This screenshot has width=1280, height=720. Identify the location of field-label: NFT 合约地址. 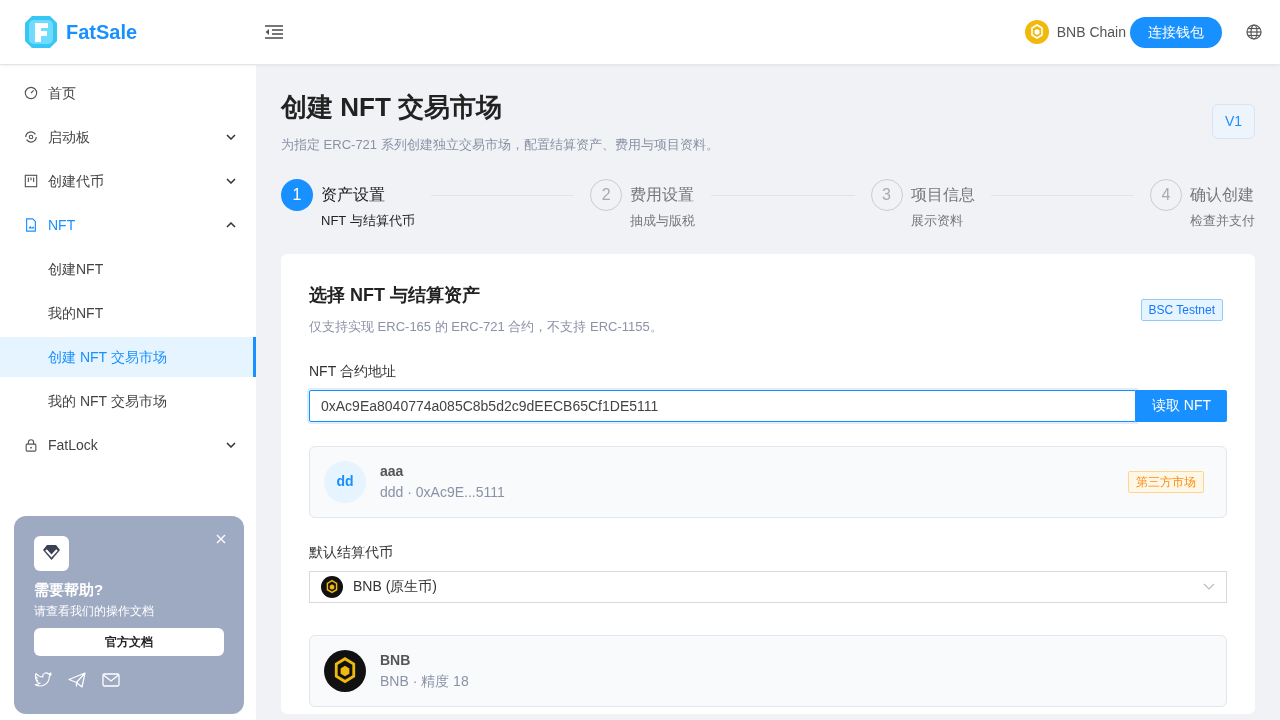
(353, 371).